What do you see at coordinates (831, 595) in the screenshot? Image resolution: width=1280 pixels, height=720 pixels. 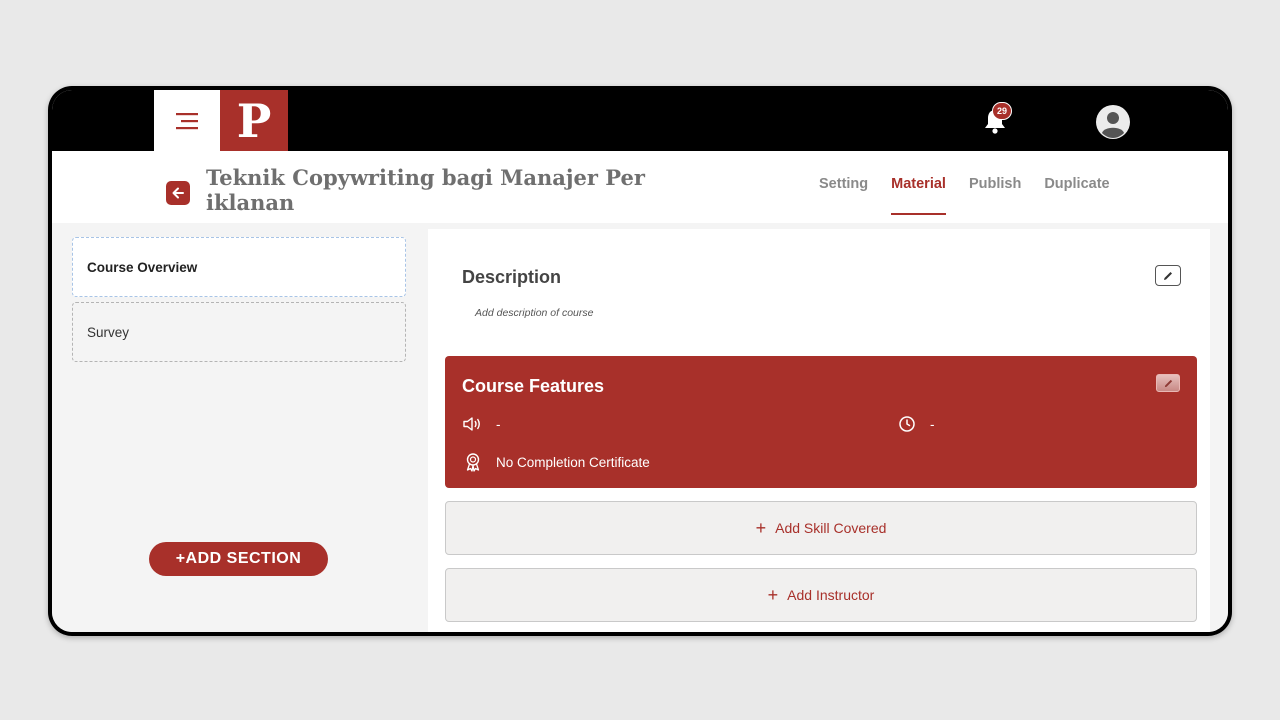 I see `add-instructor-label: Add Instructor` at bounding box center [831, 595].